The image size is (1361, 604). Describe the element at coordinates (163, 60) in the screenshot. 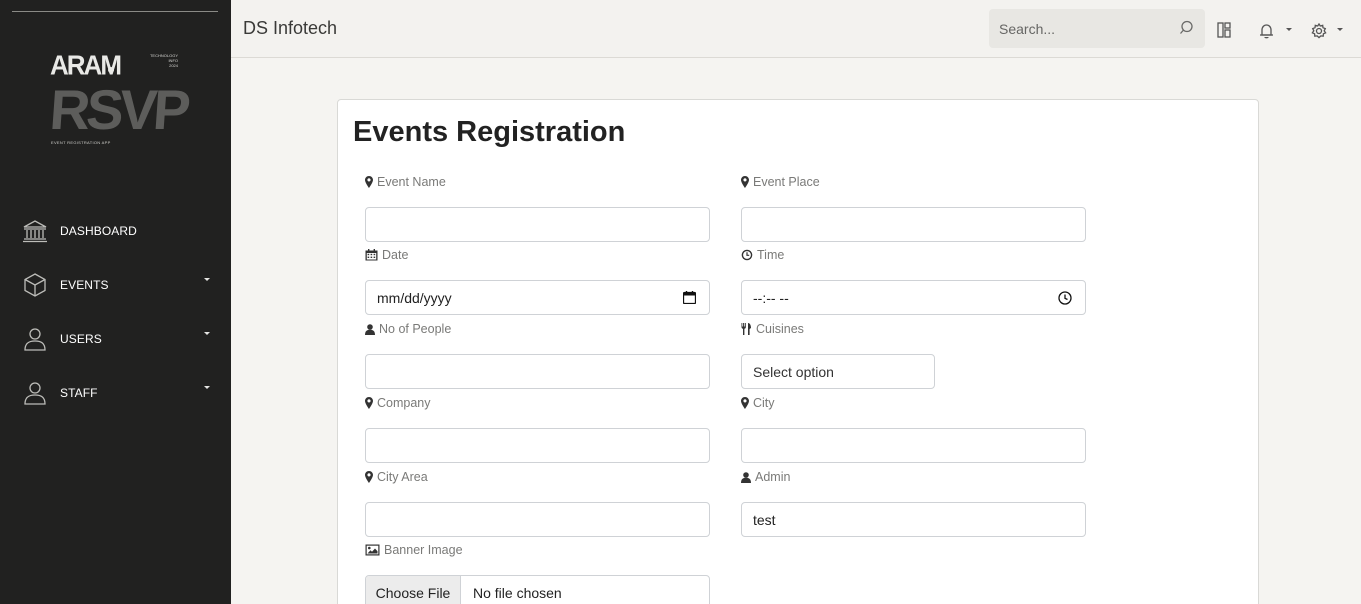

I see `logo-tagline: TECHNOLOGY INFO 2024` at that location.